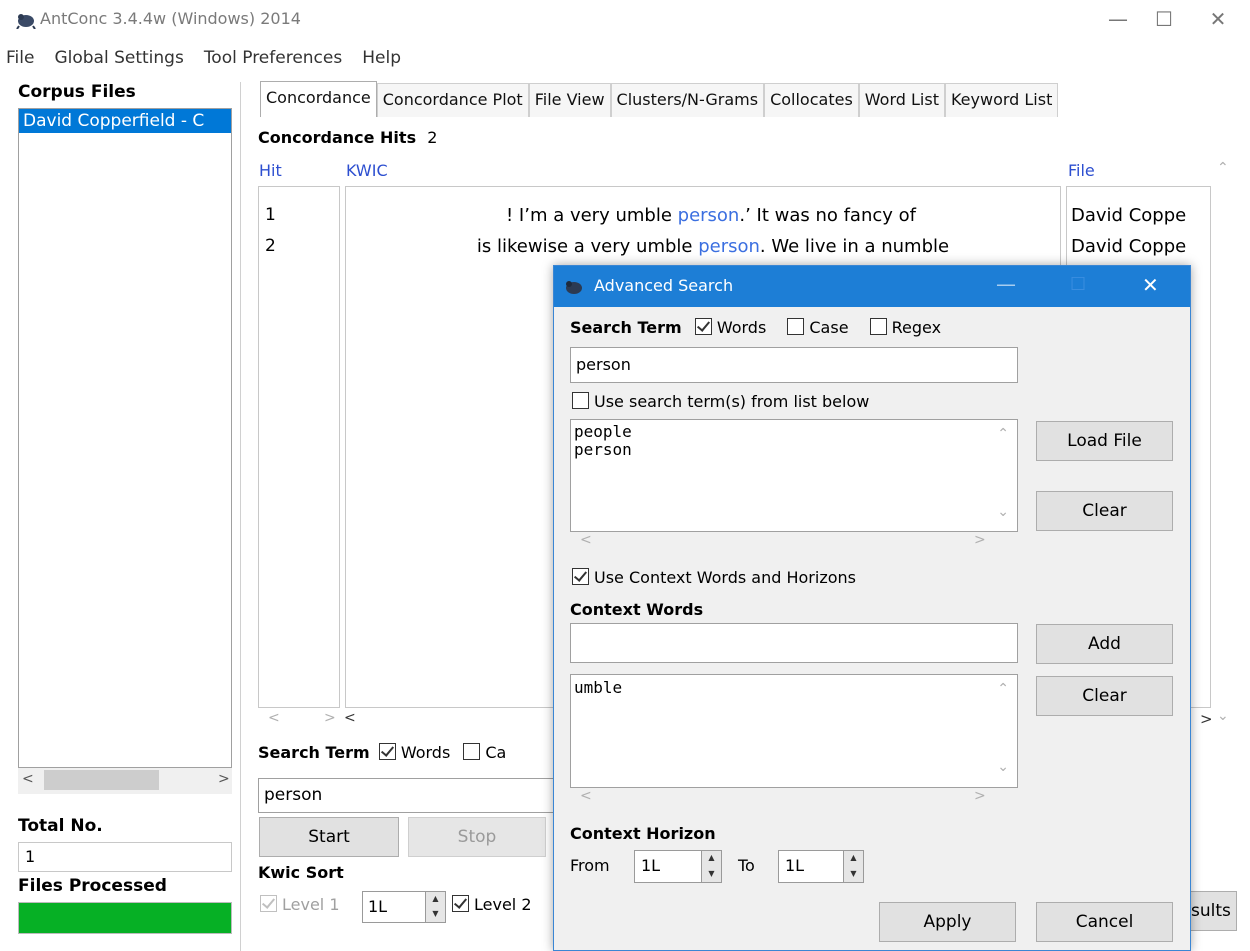 This screenshot has width=1250, height=951. Describe the element at coordinates (1104, 441) in the screenshot. I see `load-file-button: Load File` at that location.